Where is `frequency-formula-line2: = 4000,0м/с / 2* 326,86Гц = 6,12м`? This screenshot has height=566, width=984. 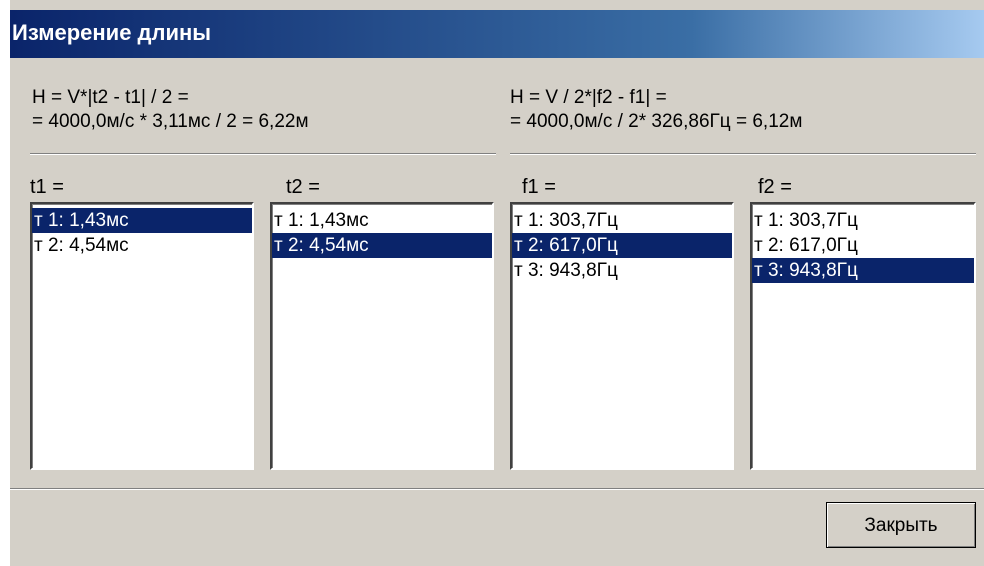
frequency-formula-line2: = 4000,0м/с / 2* 326,86Гц = 6,12м is located at coordinates (656, 121).